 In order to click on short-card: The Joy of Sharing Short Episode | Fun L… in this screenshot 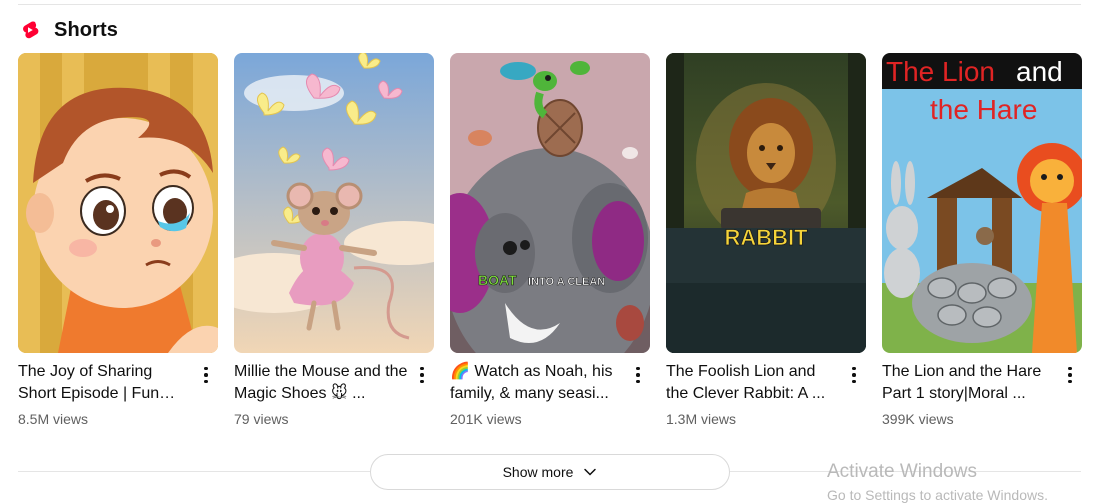, I will do `click(118, 241)`.